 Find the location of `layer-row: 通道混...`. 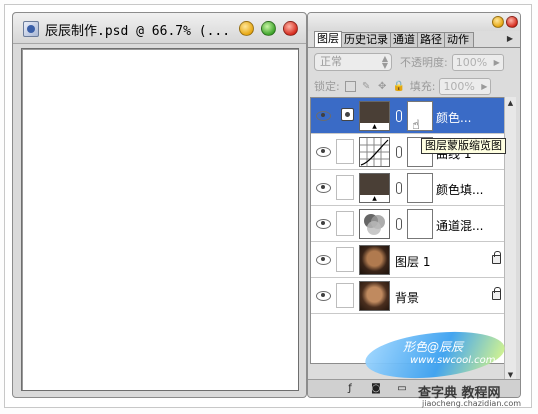

layer-row: 通道混... is located at coordinates (409, 224).